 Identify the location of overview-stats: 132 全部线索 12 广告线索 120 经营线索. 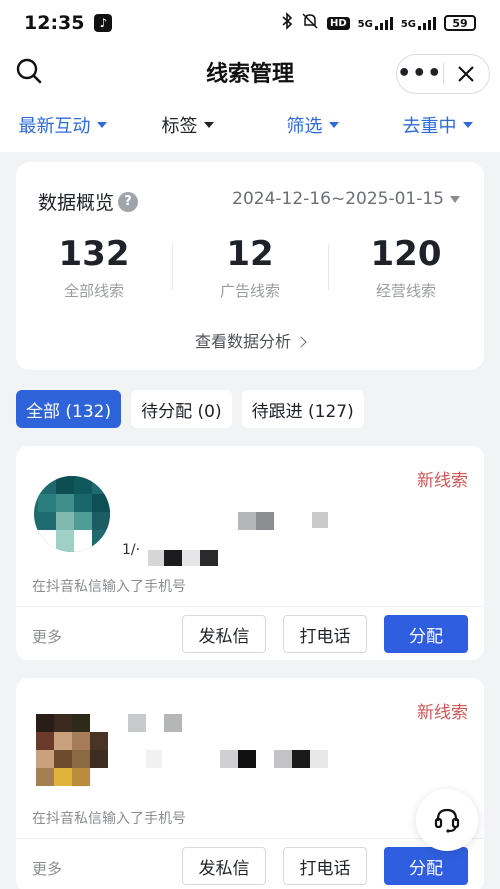
(250, 269).